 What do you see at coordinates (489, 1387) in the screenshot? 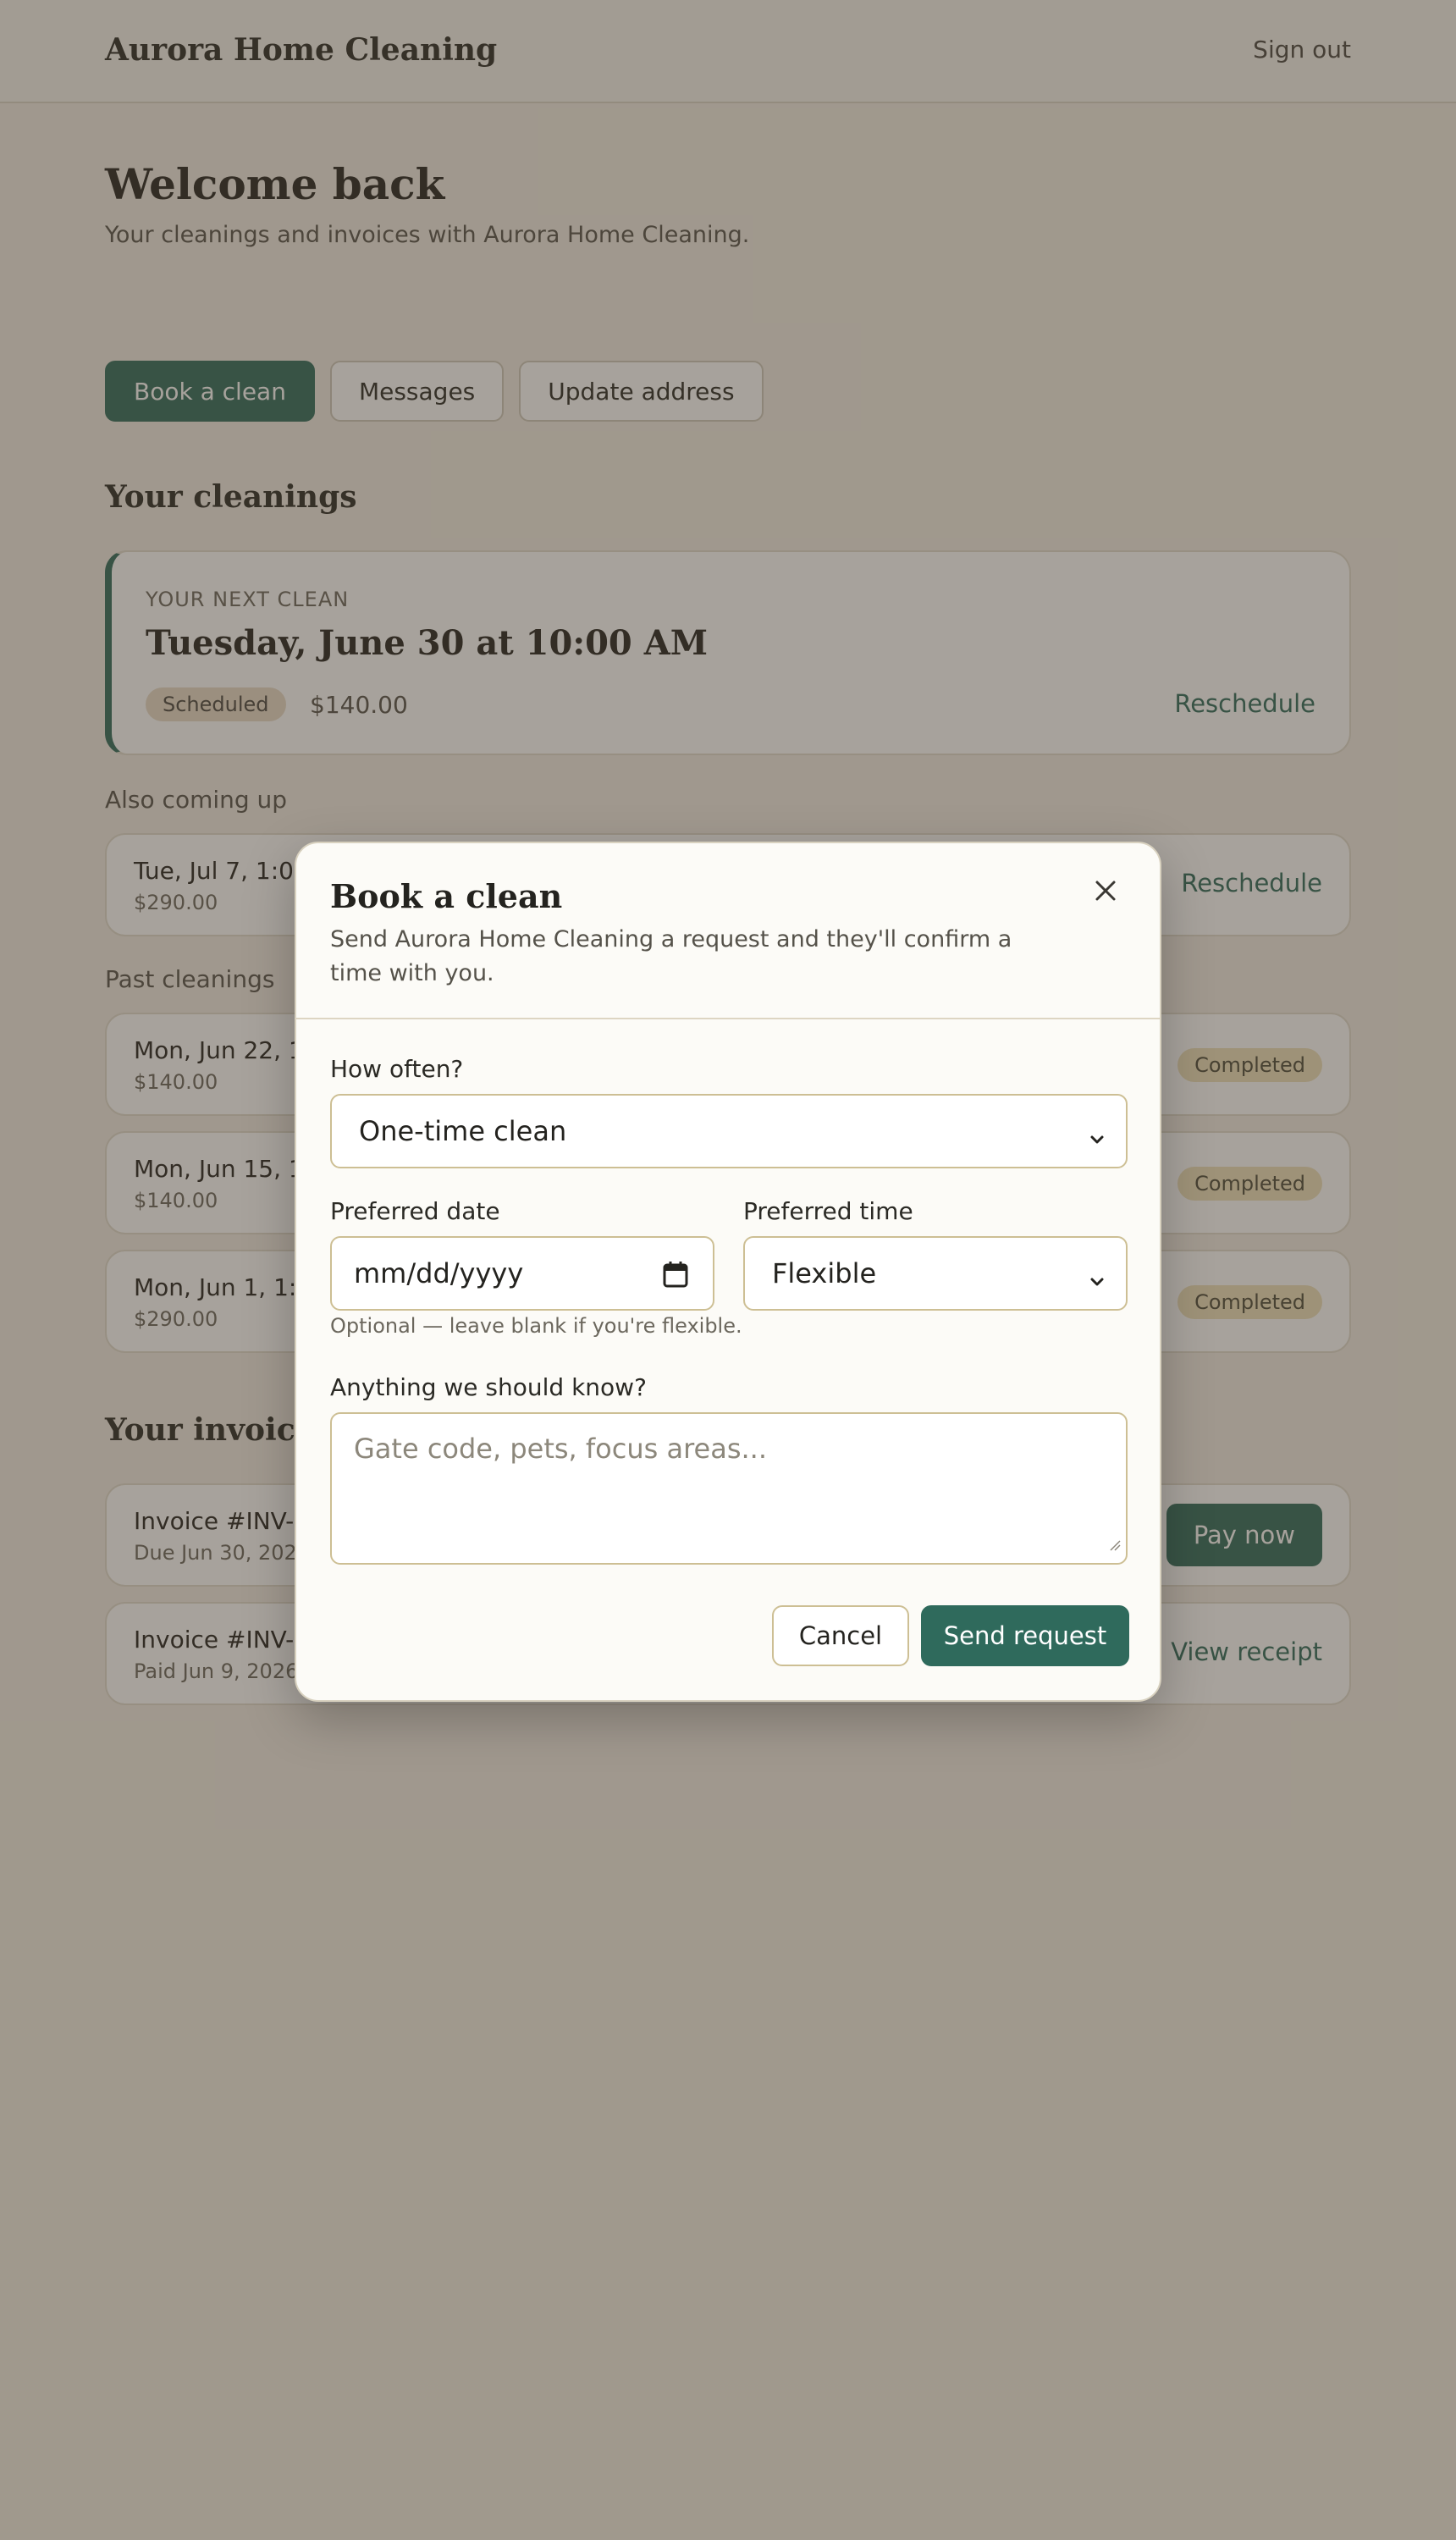
I see `notes-label: Anything we should know?` at bounding box center [489, 1387].